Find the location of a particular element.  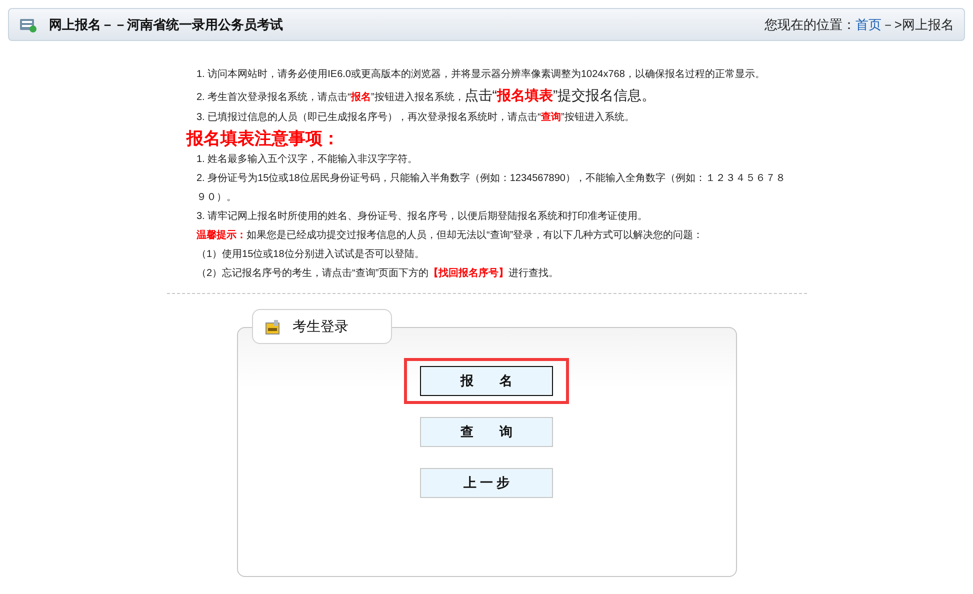

breadcrumb-link: 首页 is located at coordinates (868, 24).